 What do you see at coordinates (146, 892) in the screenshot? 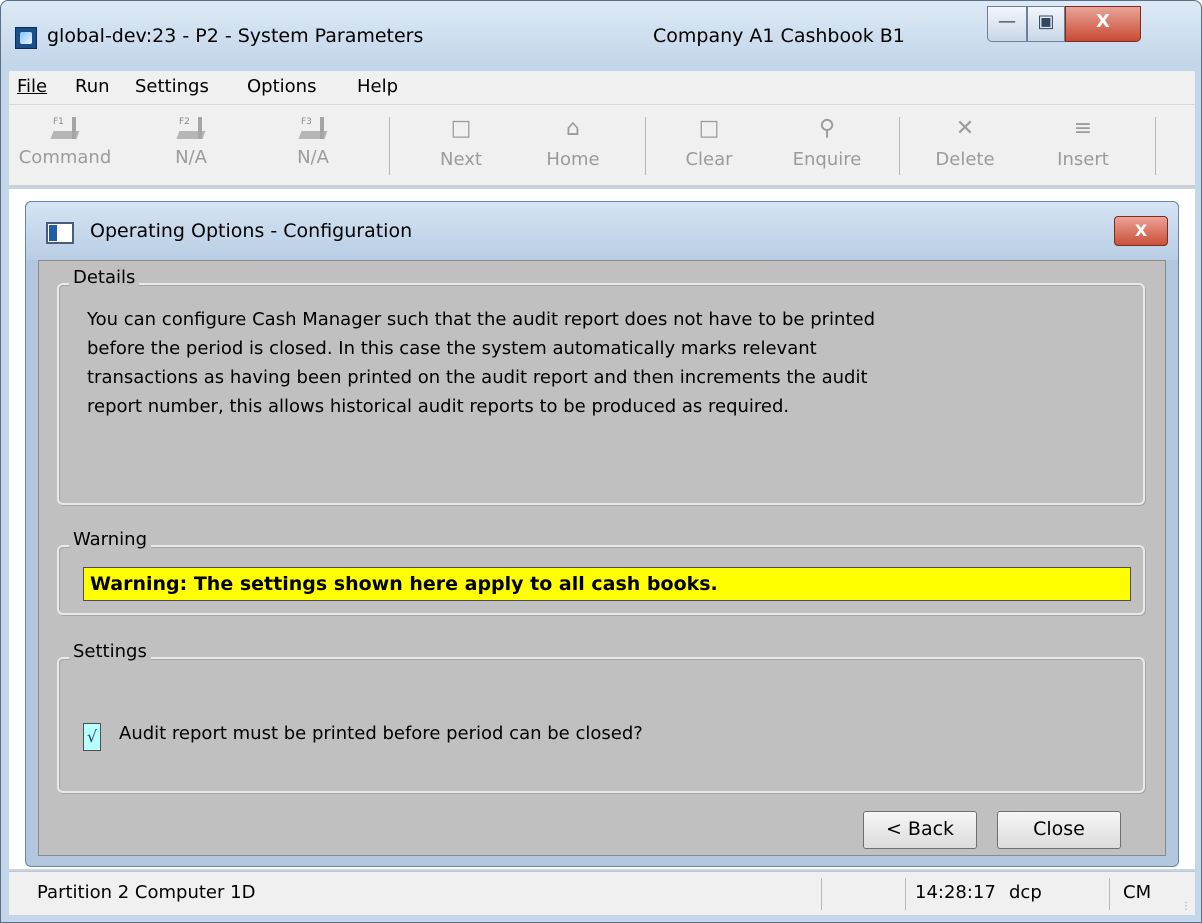
I see `partition-status: Partition 2 Computer 1D` at bounding box center [146, 892].